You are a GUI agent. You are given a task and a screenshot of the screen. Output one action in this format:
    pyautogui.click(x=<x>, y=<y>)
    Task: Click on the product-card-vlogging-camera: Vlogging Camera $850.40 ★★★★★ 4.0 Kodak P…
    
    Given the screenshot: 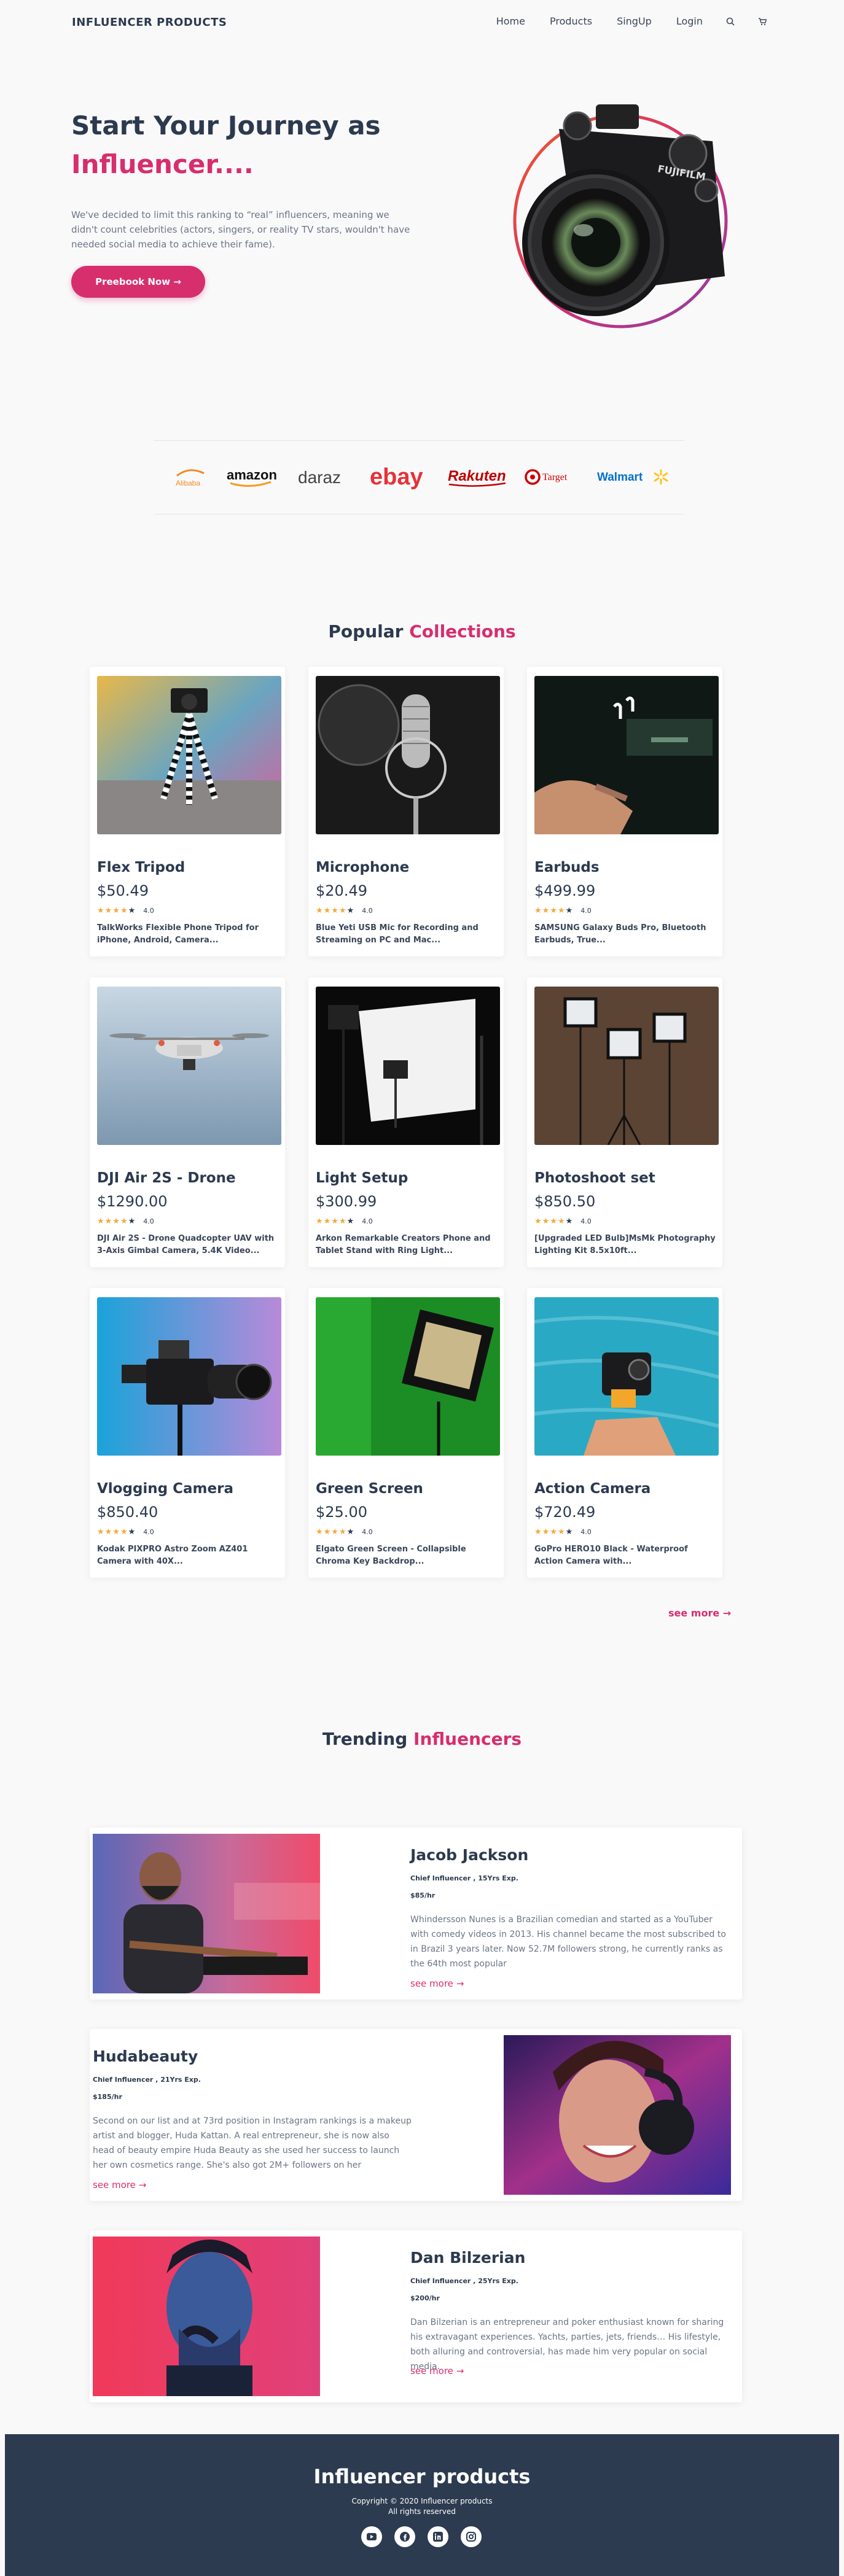 What is the action you would take?
    pyautogui.click(x=187, y=1433)
    